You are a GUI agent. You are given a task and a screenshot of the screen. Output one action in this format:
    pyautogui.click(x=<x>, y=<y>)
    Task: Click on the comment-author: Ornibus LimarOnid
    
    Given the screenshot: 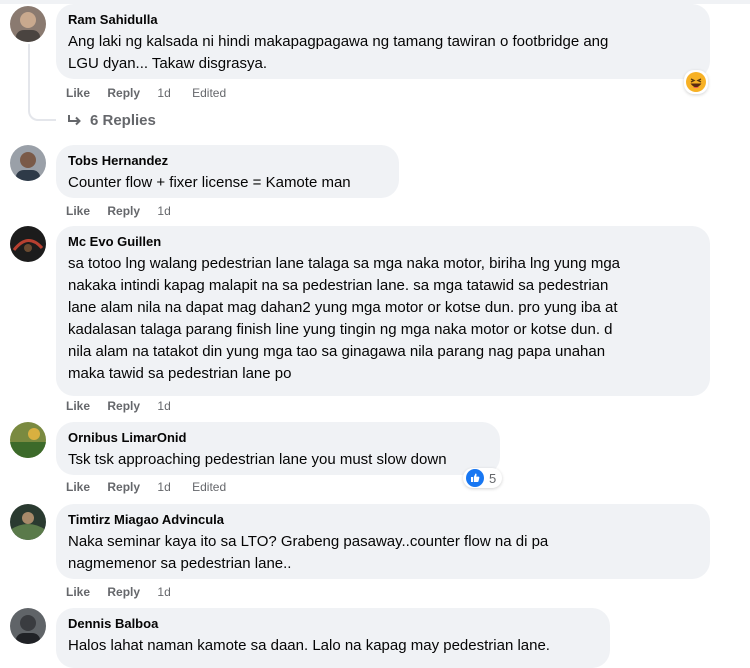 What is the action you would take?
    pyautogui.click(x=278, y=437)
    